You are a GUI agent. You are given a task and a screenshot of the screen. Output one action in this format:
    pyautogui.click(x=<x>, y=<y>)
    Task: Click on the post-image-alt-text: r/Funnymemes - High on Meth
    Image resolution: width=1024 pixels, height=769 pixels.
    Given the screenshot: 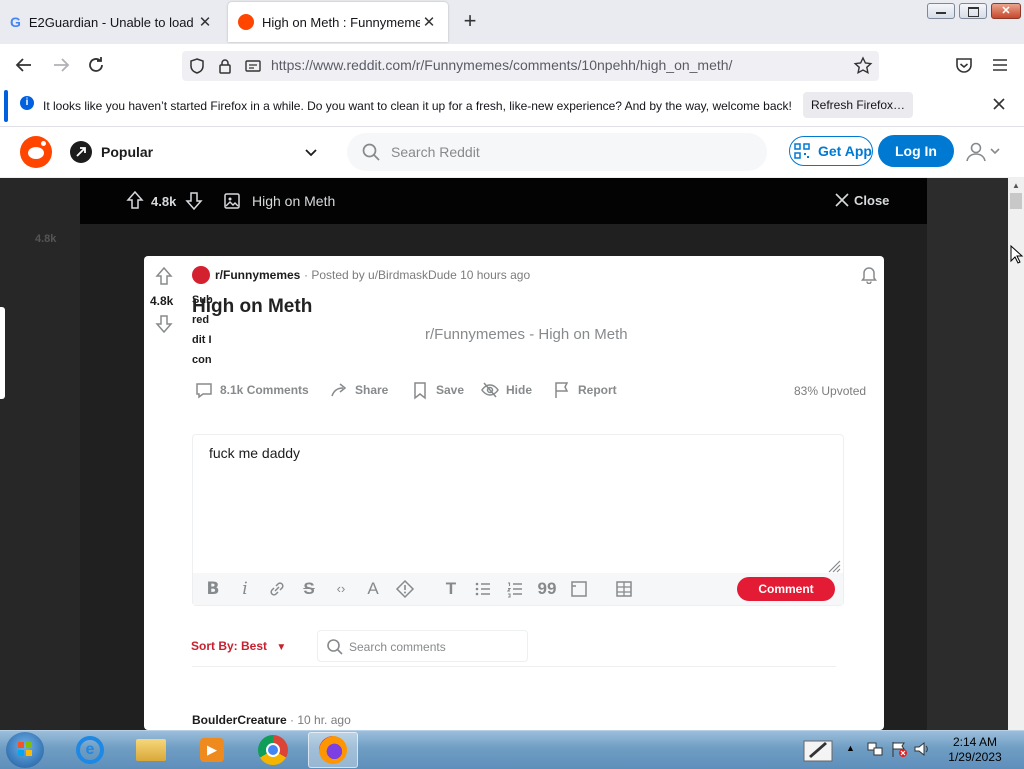 What is the action you would take?
    pyautogui.click(x=526, y=334)
    